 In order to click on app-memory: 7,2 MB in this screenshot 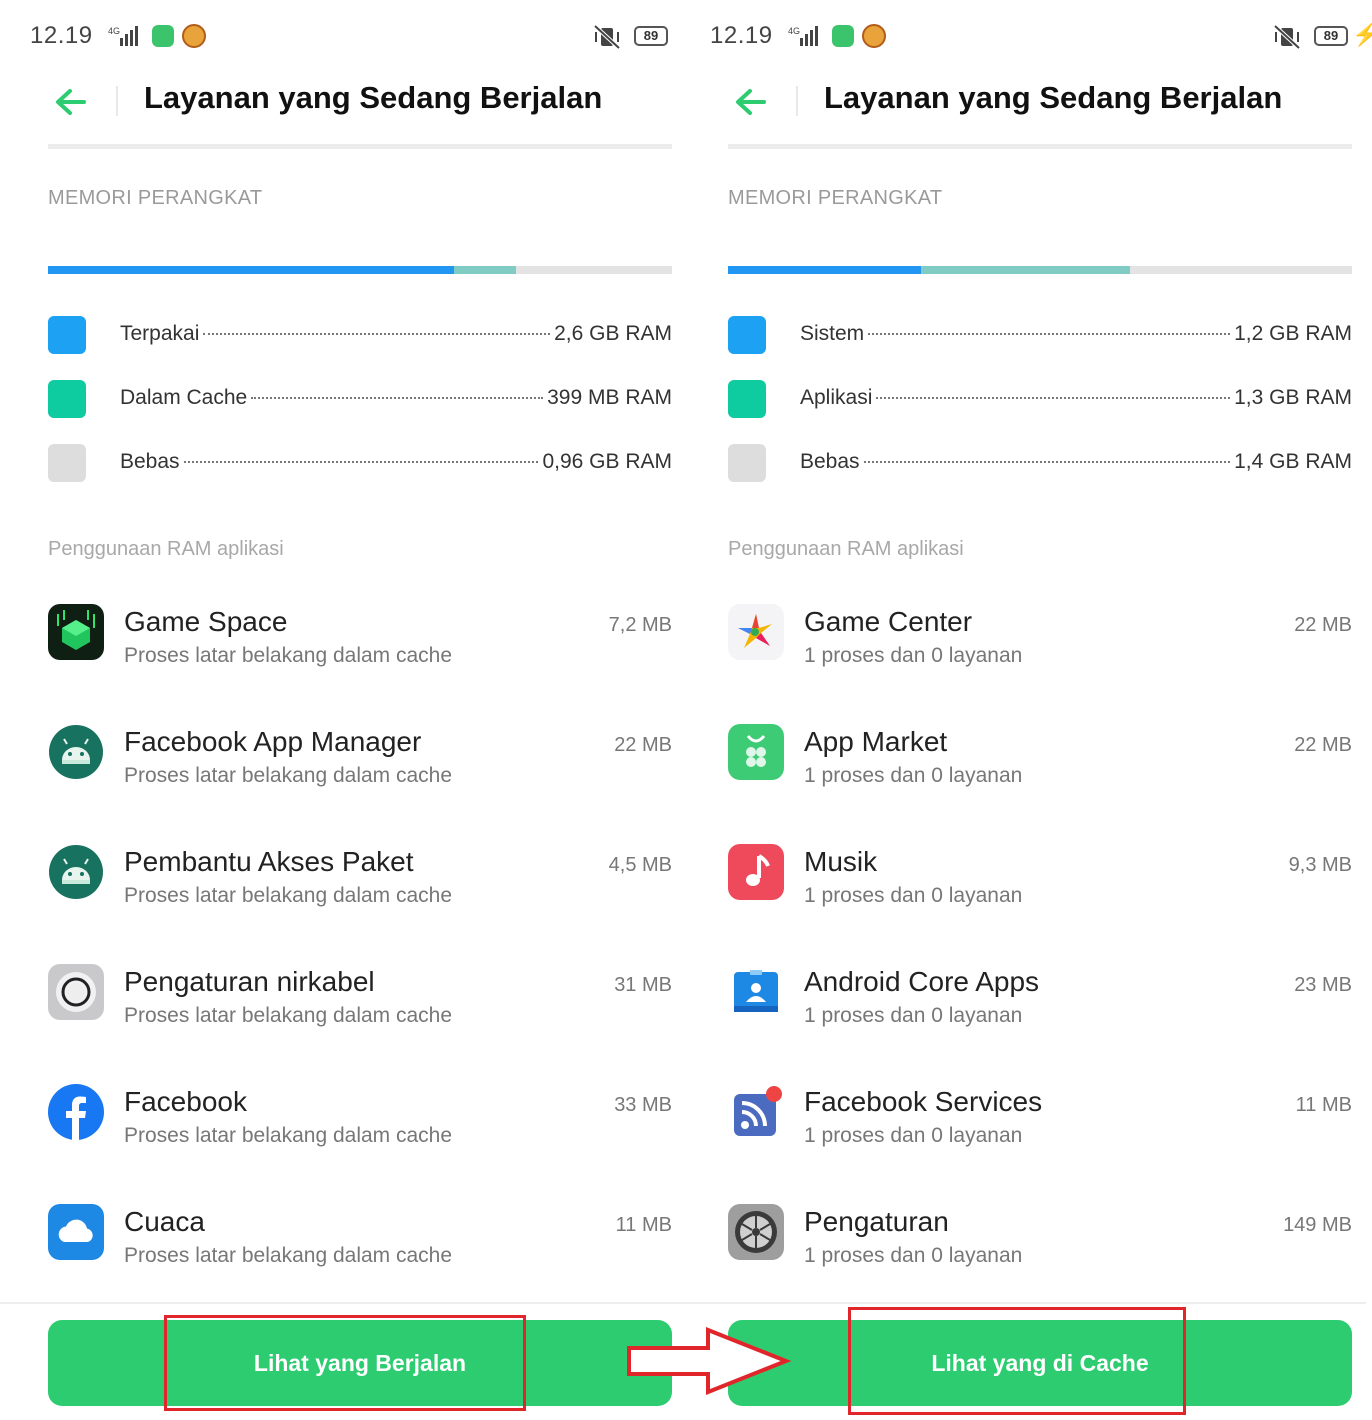, I will do `click(640, 625)`.